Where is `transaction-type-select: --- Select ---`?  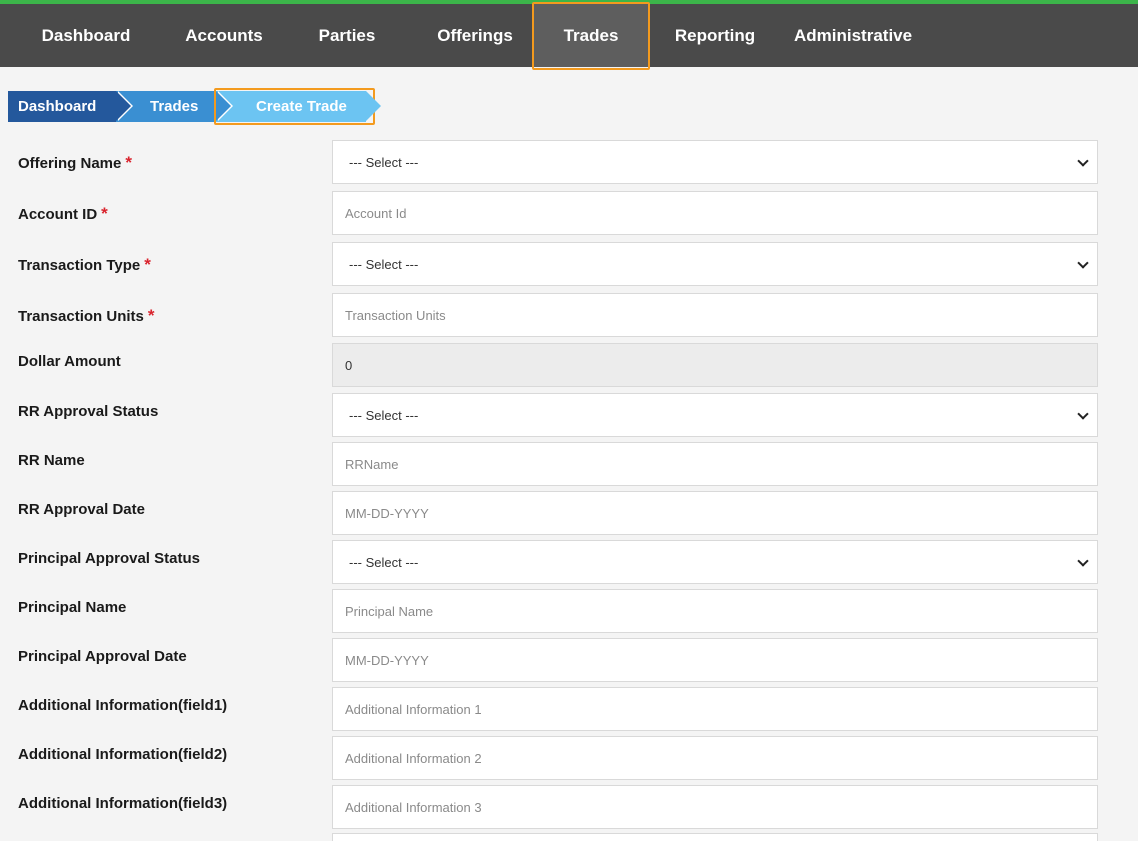 transaction-type-select: --- Select --- is located at coordinates (715, 264).